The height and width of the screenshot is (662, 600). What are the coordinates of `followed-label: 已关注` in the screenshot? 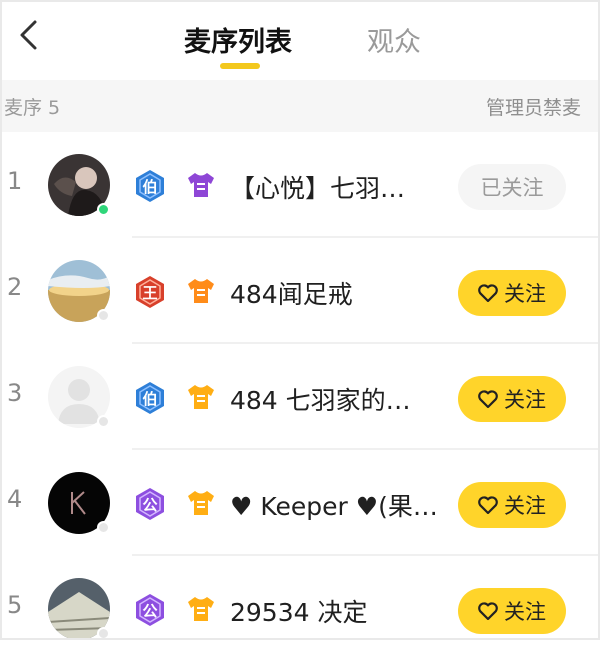 It's located at (512, 188).